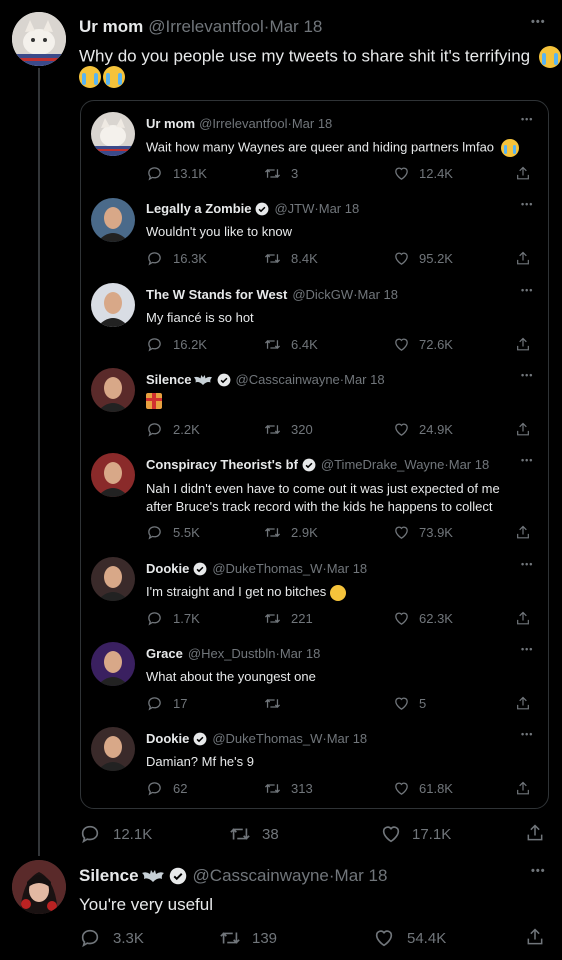 The image size is (562, 960). Describe the element at coordinates (415, 834) in the screenshot. I see `like-button: 17.1K` at that location.